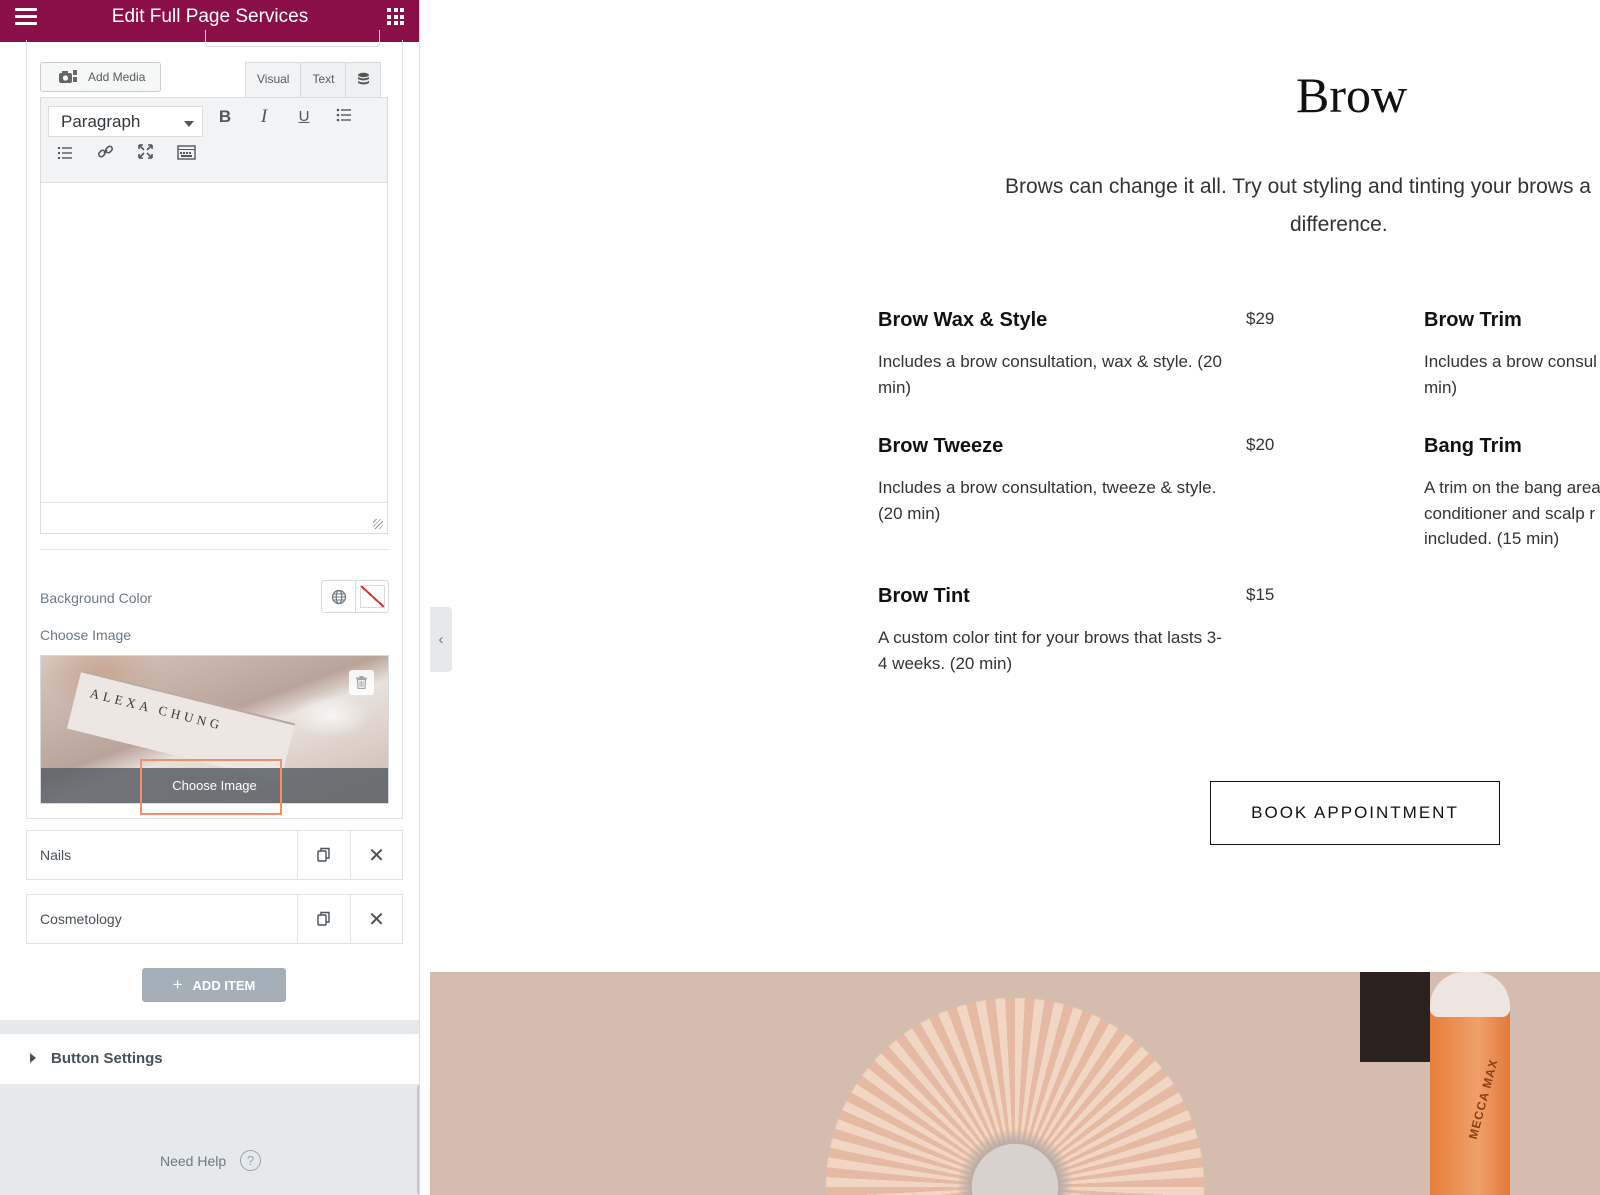 Image resolution: width=1600 pixels, height=1195 pixels. I want to click on button-settings-section: Button Settings, so click(209, 1059).